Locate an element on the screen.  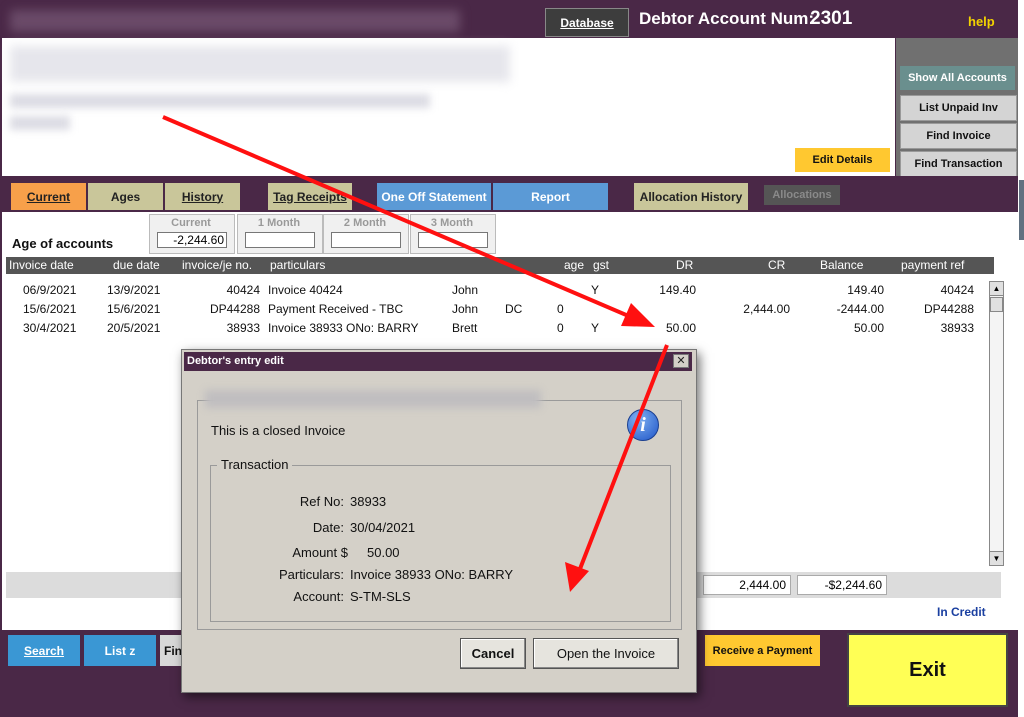
exit-button: Exit is located at coordinates (927, 670).